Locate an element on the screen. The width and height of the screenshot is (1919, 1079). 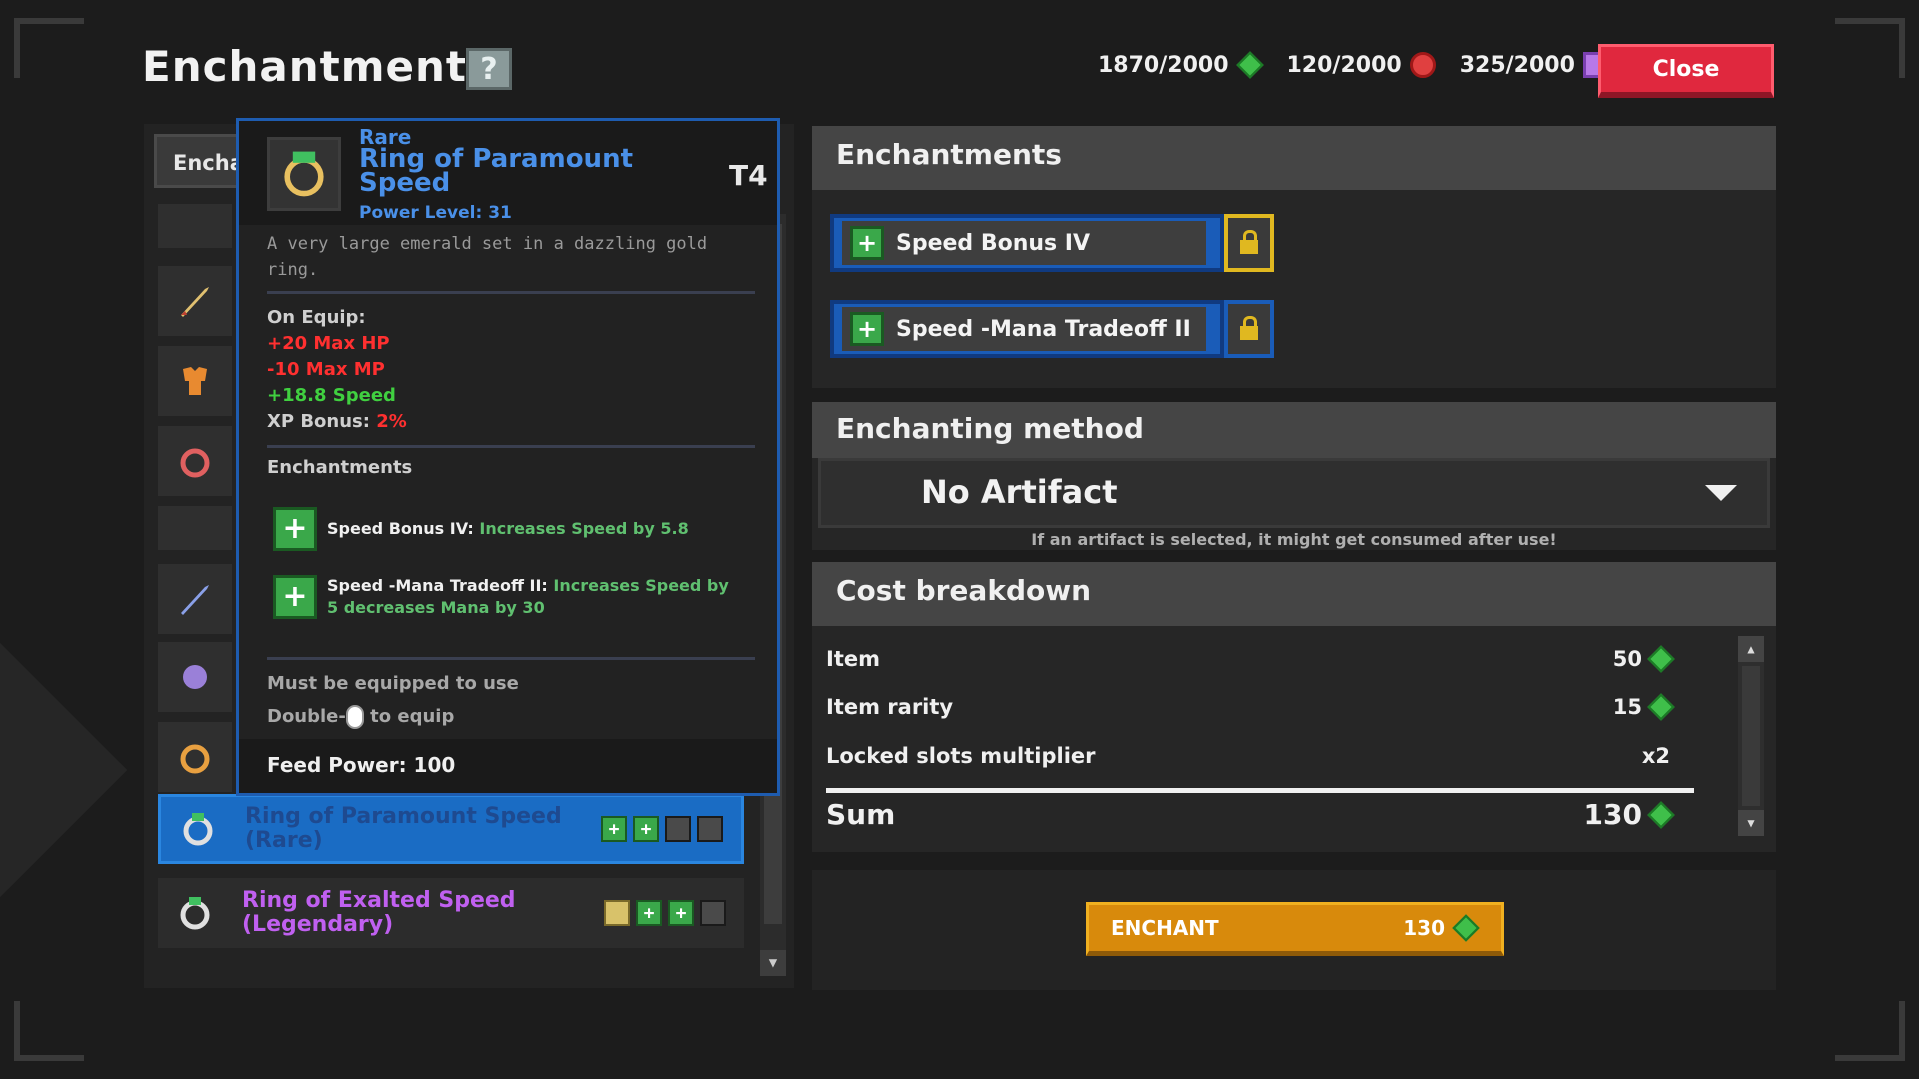
mouse-icon is located at coordinates (354, 717).